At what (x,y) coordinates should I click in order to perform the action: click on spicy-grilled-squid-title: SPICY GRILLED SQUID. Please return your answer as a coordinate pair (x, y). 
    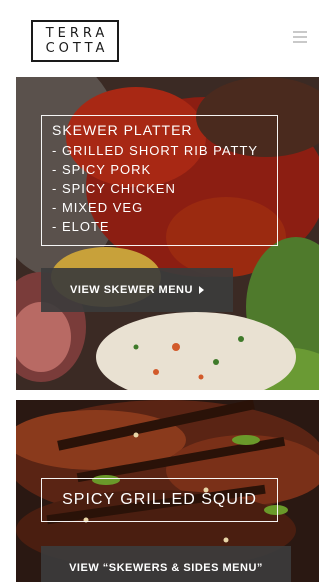
    Looking at the image, I should click on (159, 499).